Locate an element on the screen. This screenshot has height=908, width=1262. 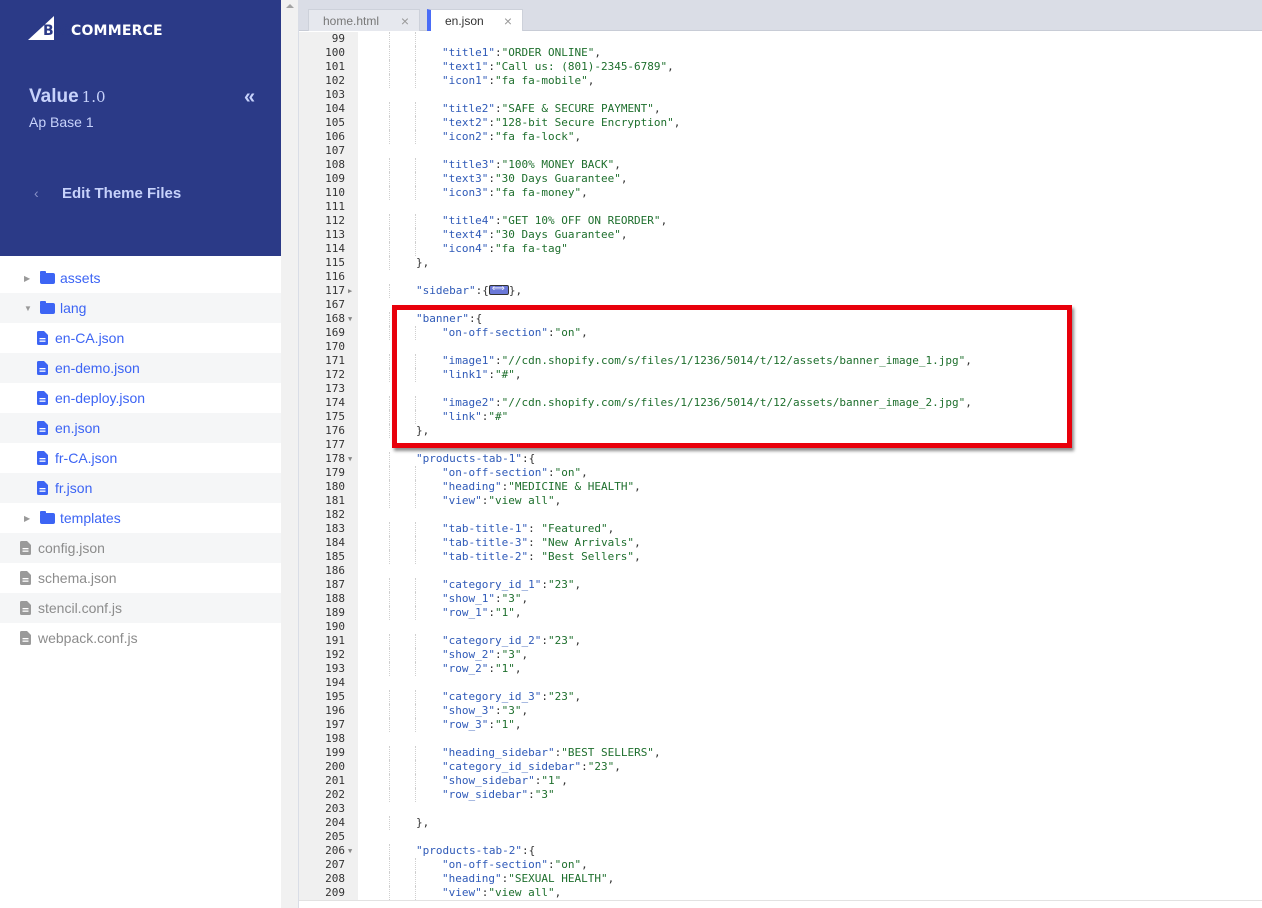
line-number: 188 is located at coordinates (335, 598).